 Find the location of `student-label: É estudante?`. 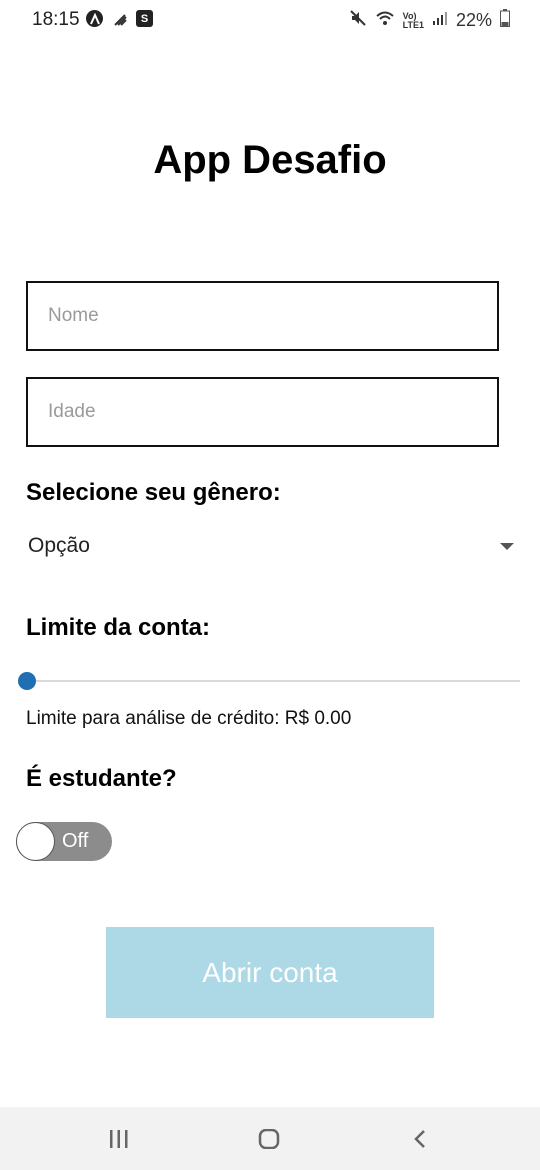

student-label: É estudante? is located at coordinates (101, 778).